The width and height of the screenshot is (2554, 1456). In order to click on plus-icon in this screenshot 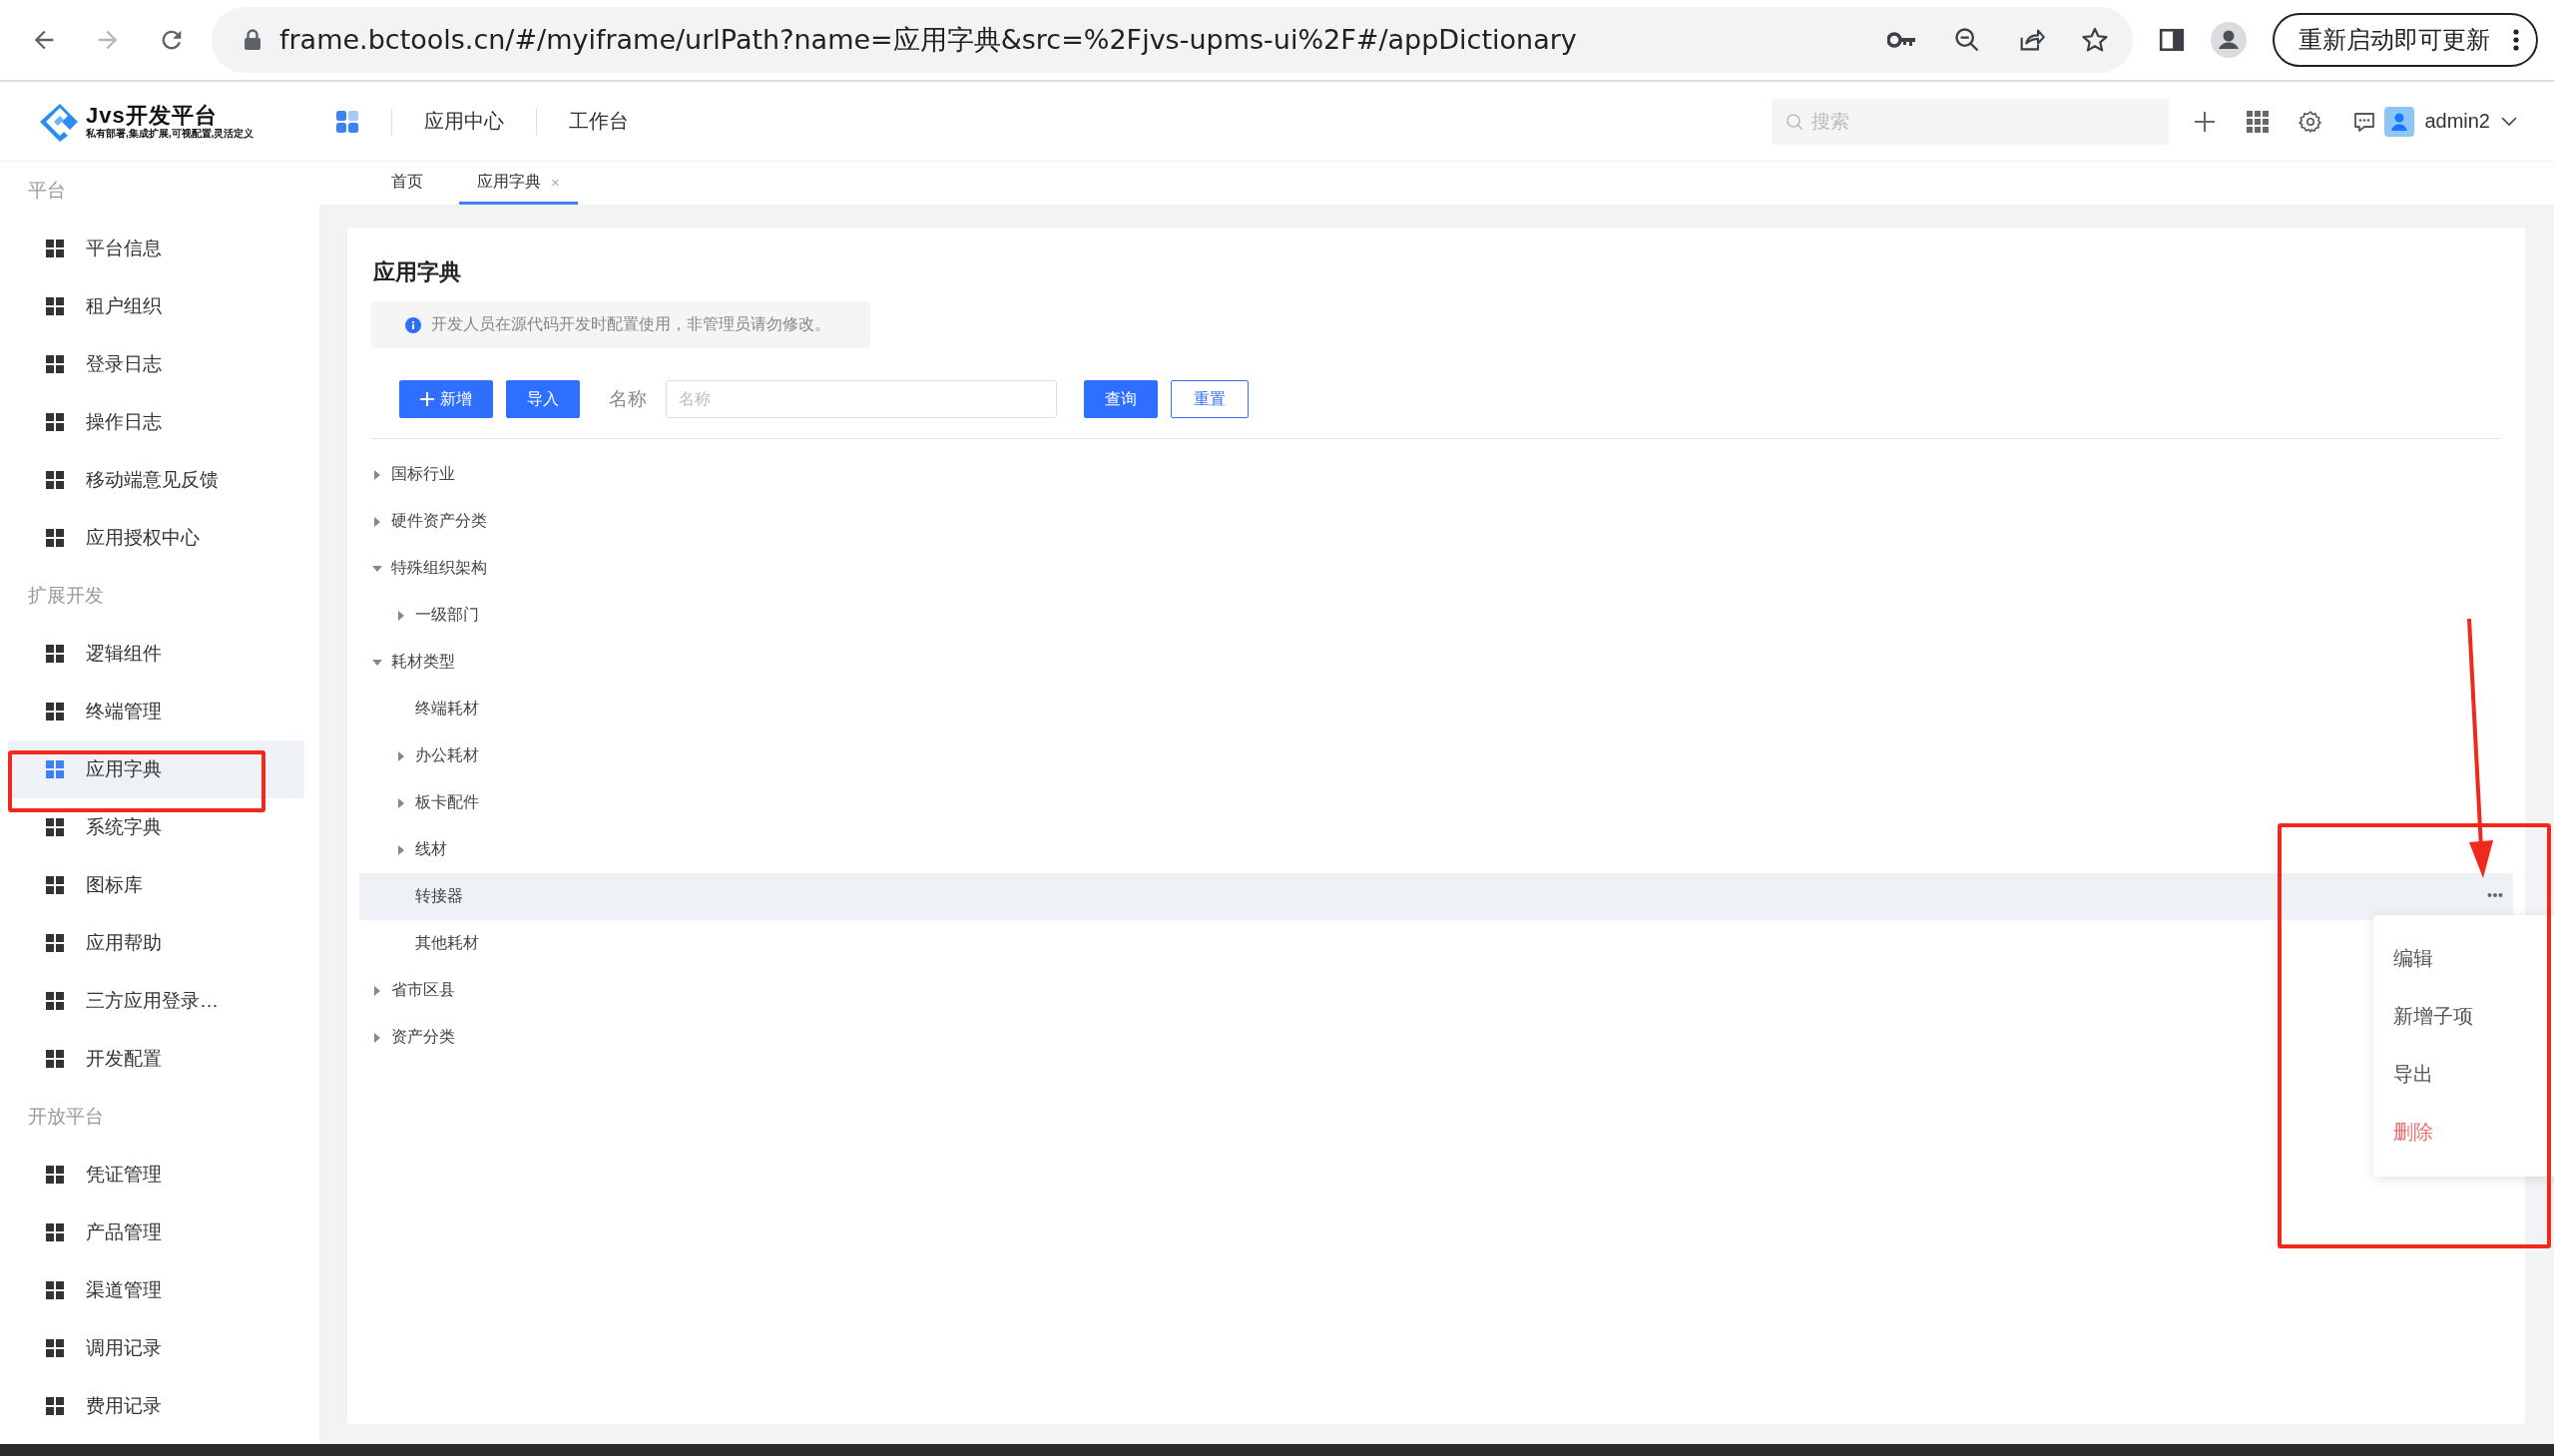, I will do `click(427, 399)`.